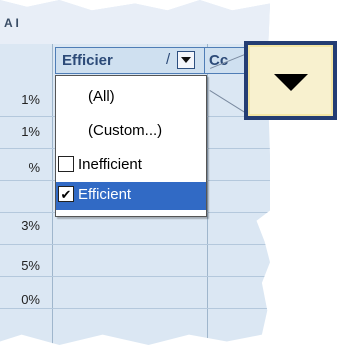  Describe the element at coordinates (125, 130) in the screenshot. I see `filter-option-label: (Custom...)` at that location.